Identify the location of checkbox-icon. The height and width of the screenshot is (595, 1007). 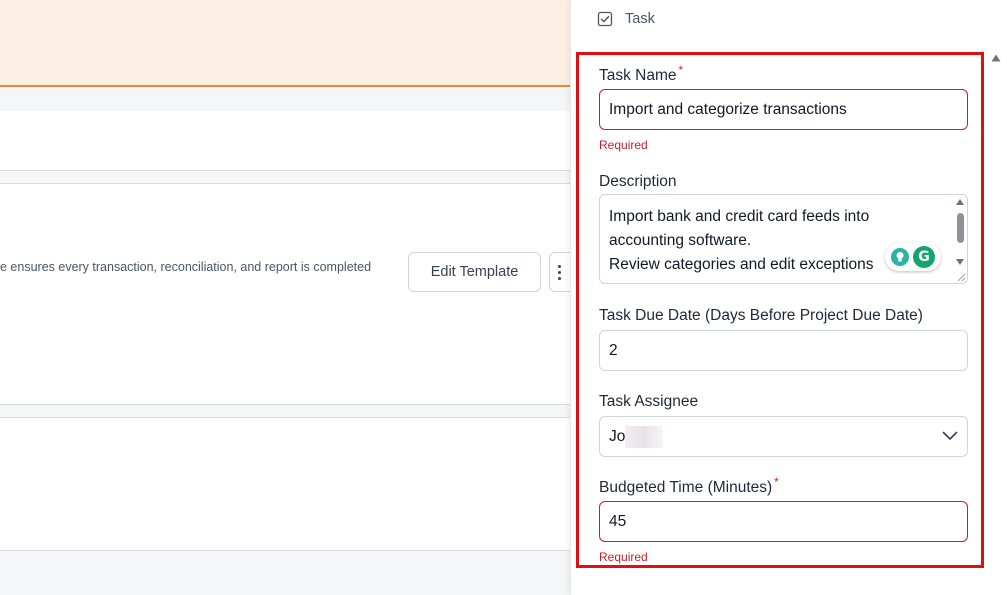
(605, 19).